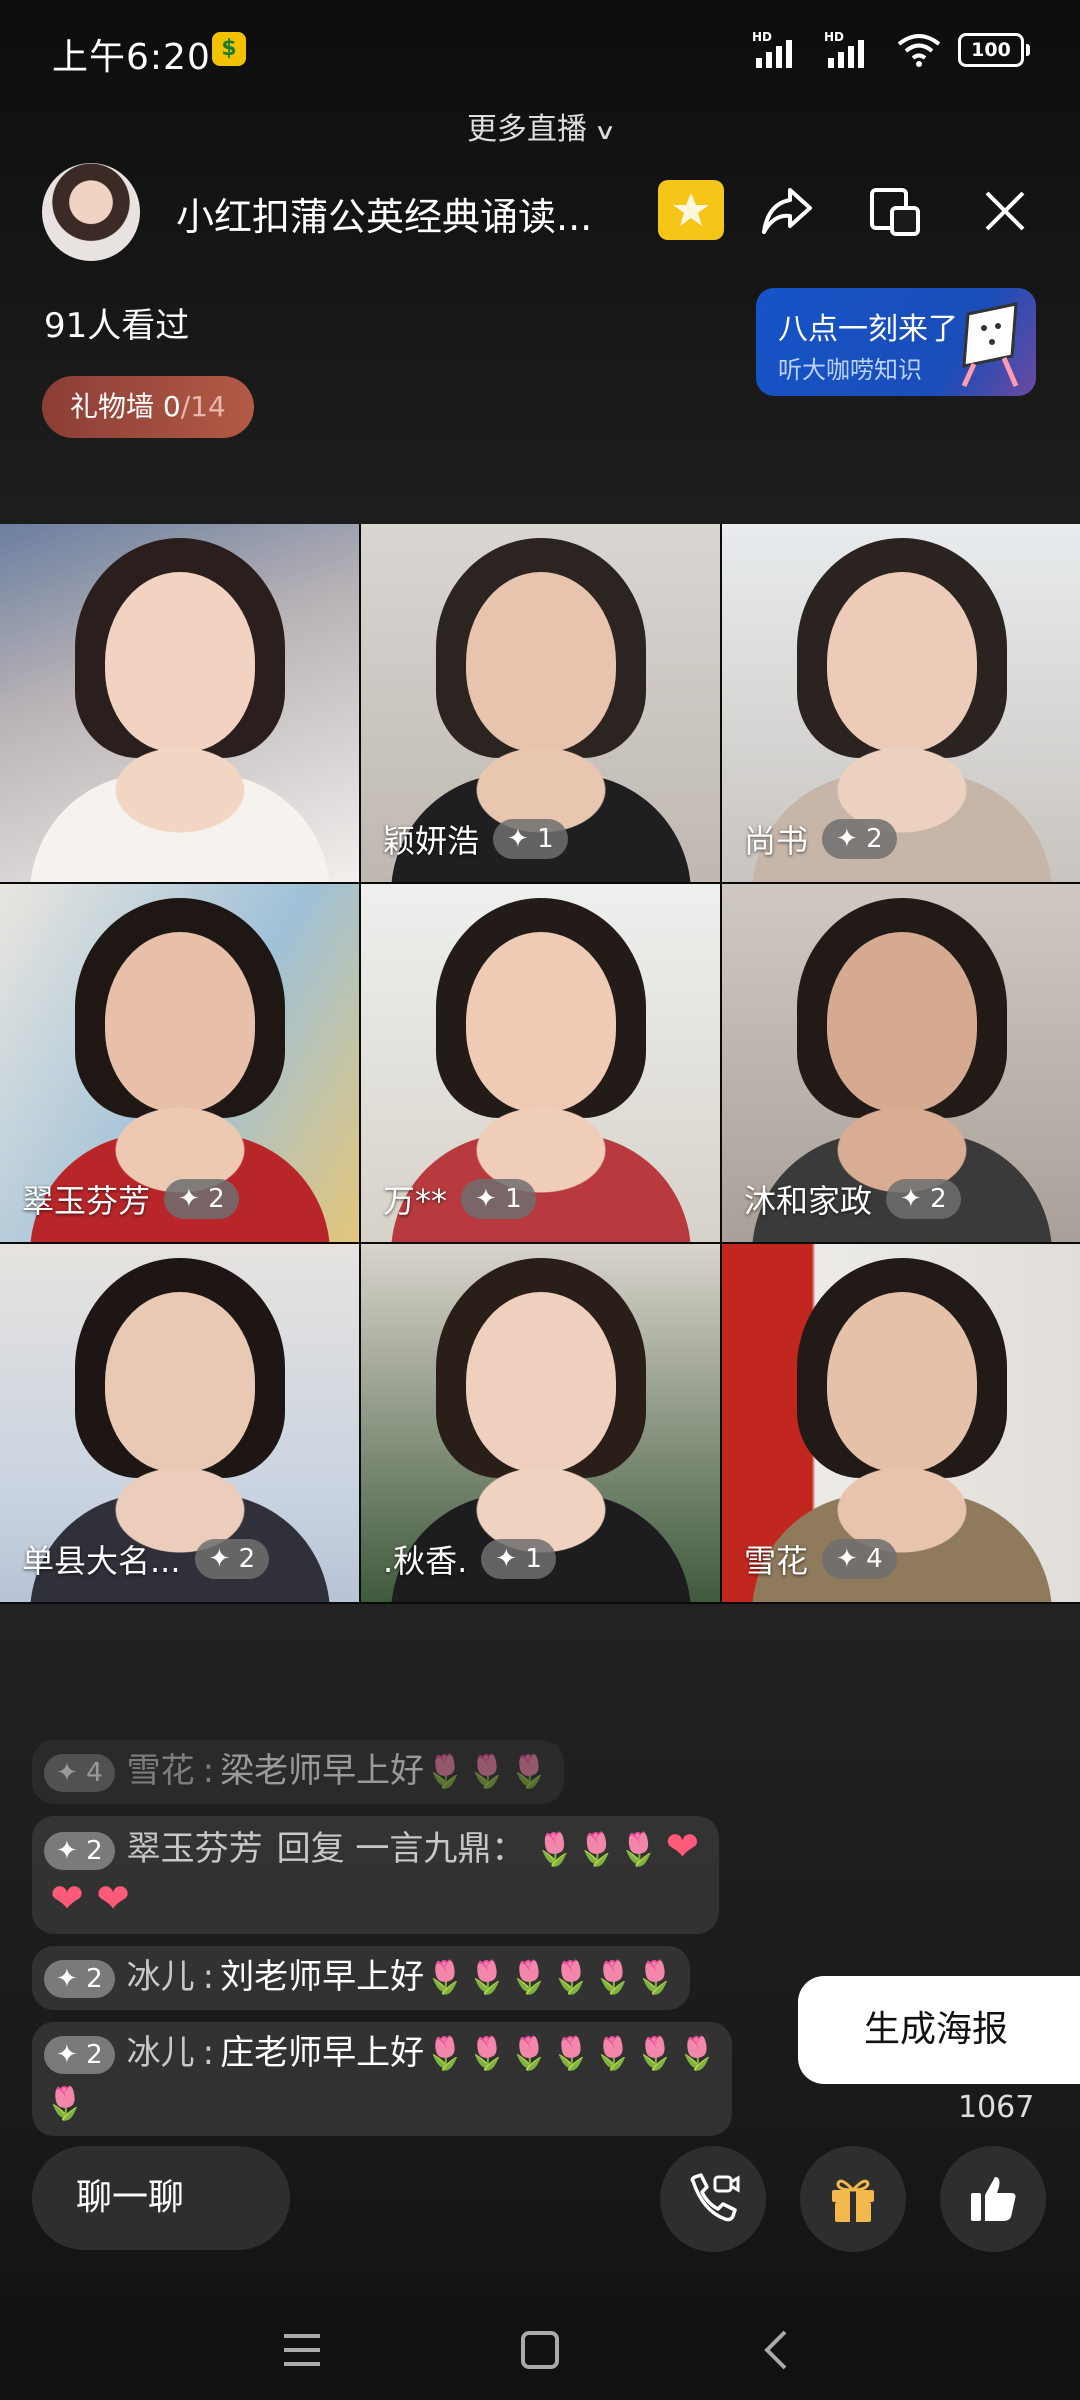  What do you see at coordinates (229, 49) in the screenshot?
I see `app-notification-icon: $` at bounding box center [229, 49].